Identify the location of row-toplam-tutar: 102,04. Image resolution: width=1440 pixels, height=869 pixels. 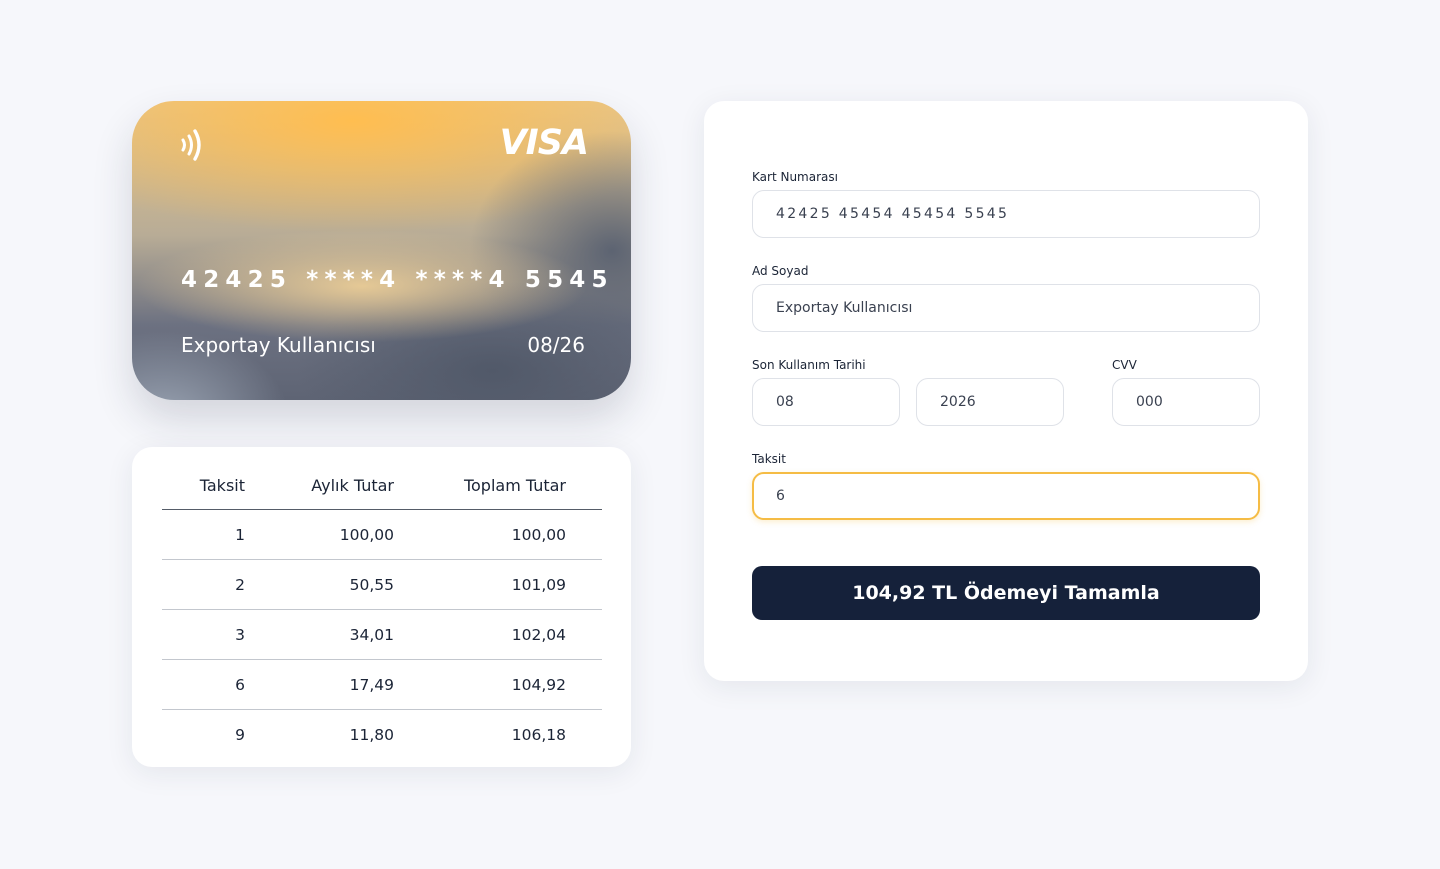
(480, 634).